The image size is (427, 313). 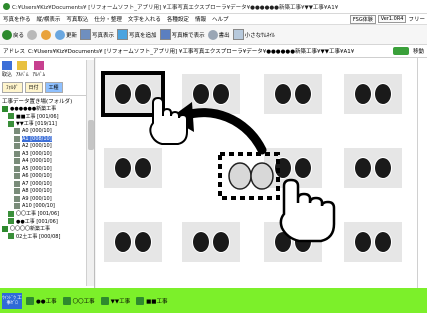 I want to click on tab-kind: 工種, so click(x=53, y=87).